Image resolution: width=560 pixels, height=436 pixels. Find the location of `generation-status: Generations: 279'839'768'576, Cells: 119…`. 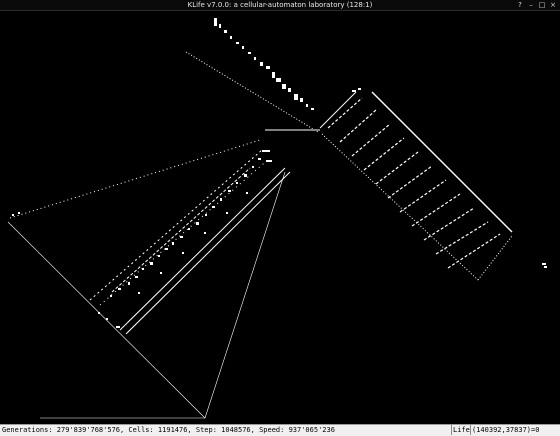

generation-status: Generations: 279'839'768'576, Cells: 119… is located at coordinates (168, 430).